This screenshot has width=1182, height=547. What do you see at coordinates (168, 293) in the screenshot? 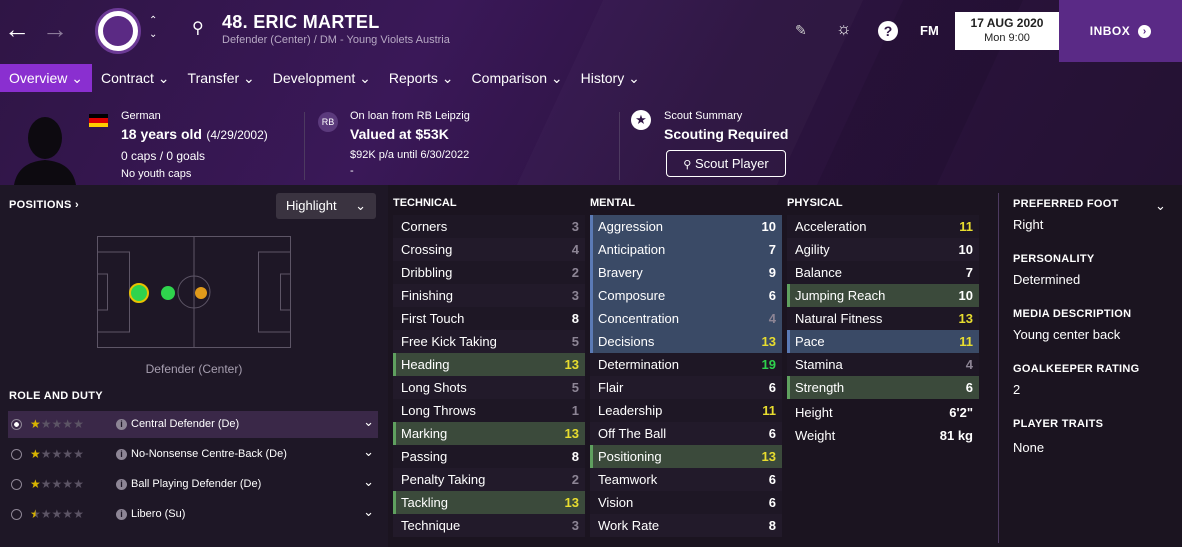
I see `position-dm-marker` at bounding box center [168, 293].